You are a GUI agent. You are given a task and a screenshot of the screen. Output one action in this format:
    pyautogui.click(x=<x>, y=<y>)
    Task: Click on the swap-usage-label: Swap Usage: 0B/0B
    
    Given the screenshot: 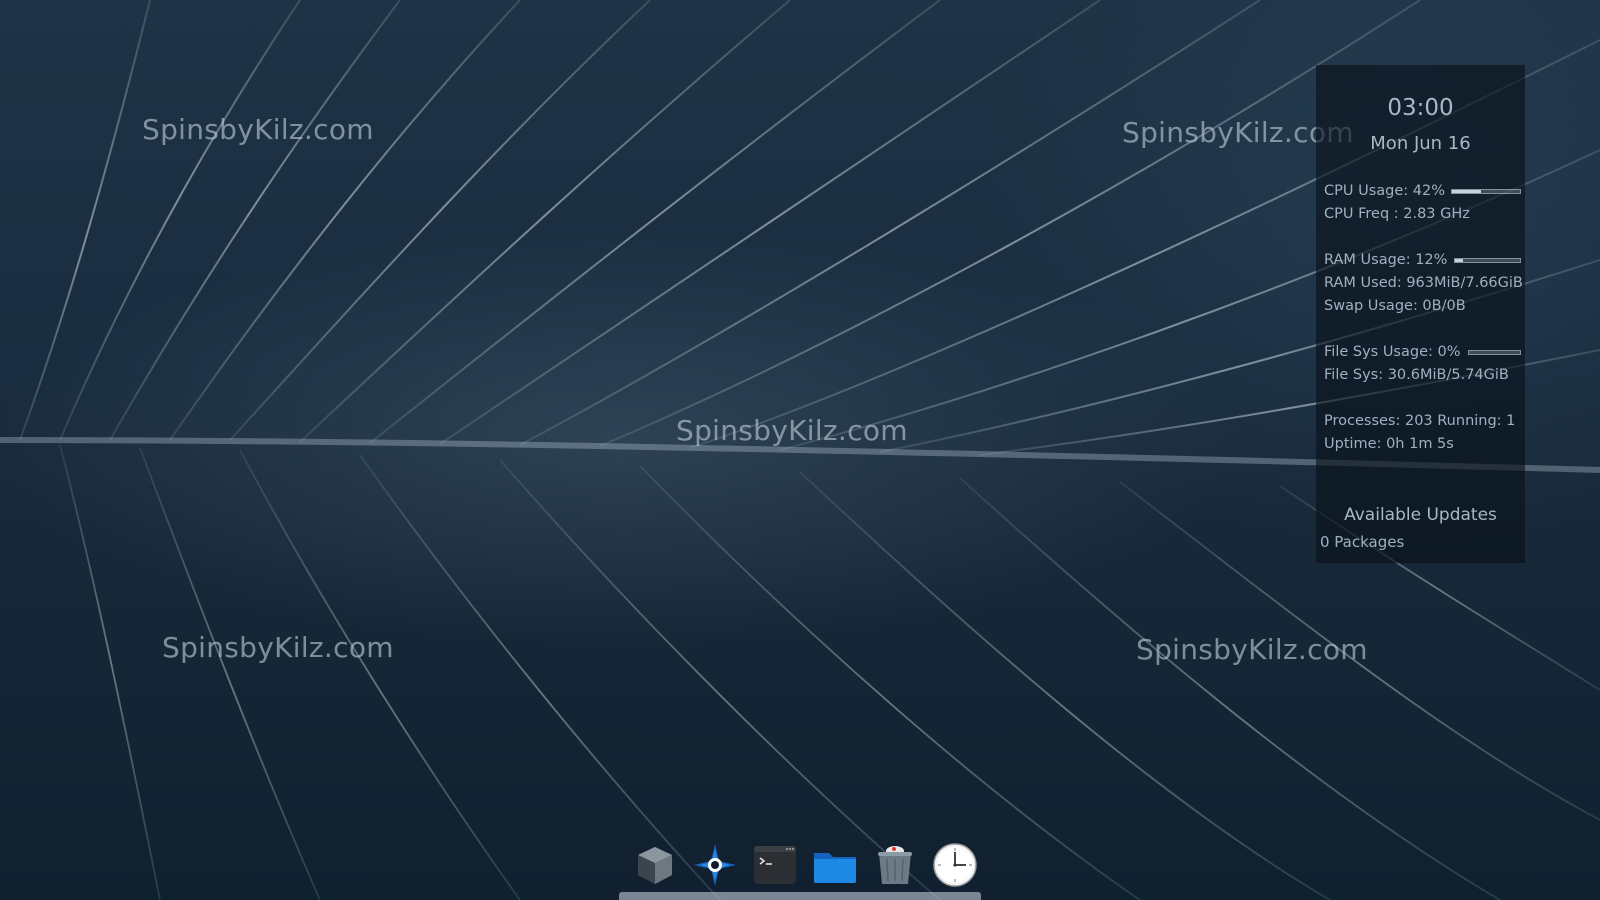 What is the action you would take?
    pyautogui.click(x=1395, y=306)
    